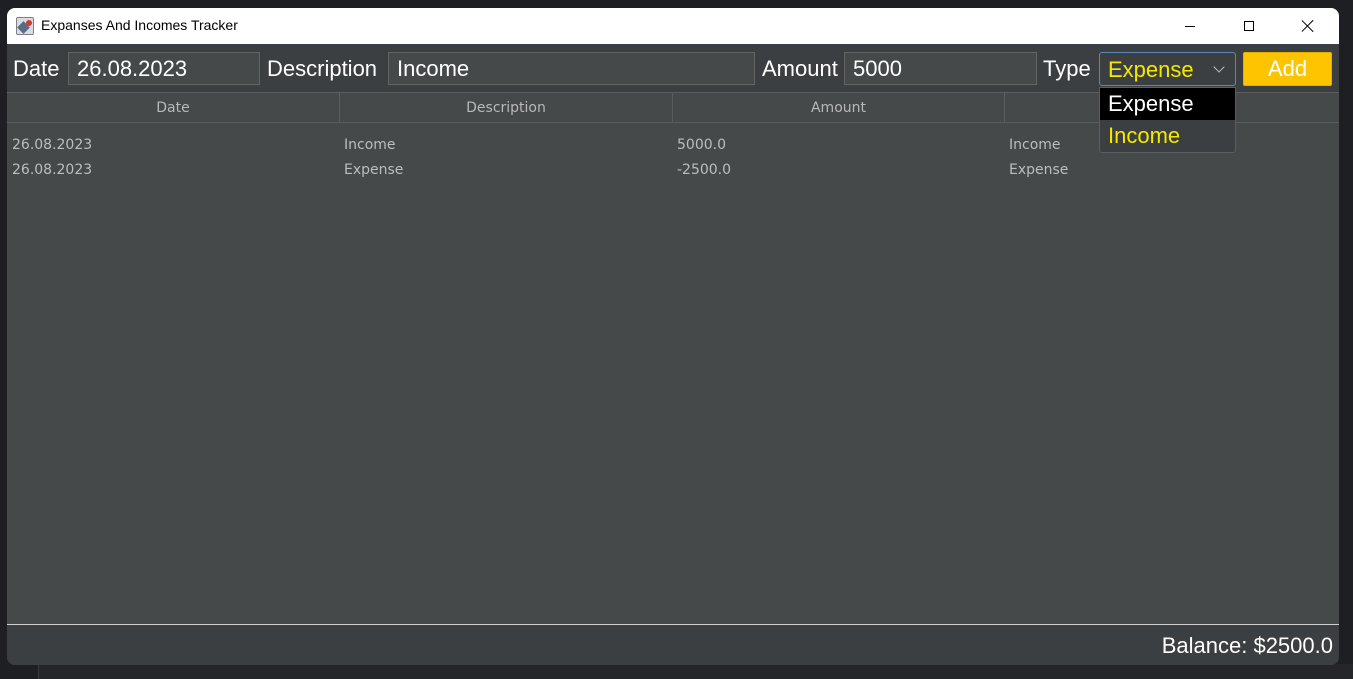  What do you see at coordinates (1219, 67) in the screenshot?
I see `chevron-down-icon` at bounding box center [1219, 67].